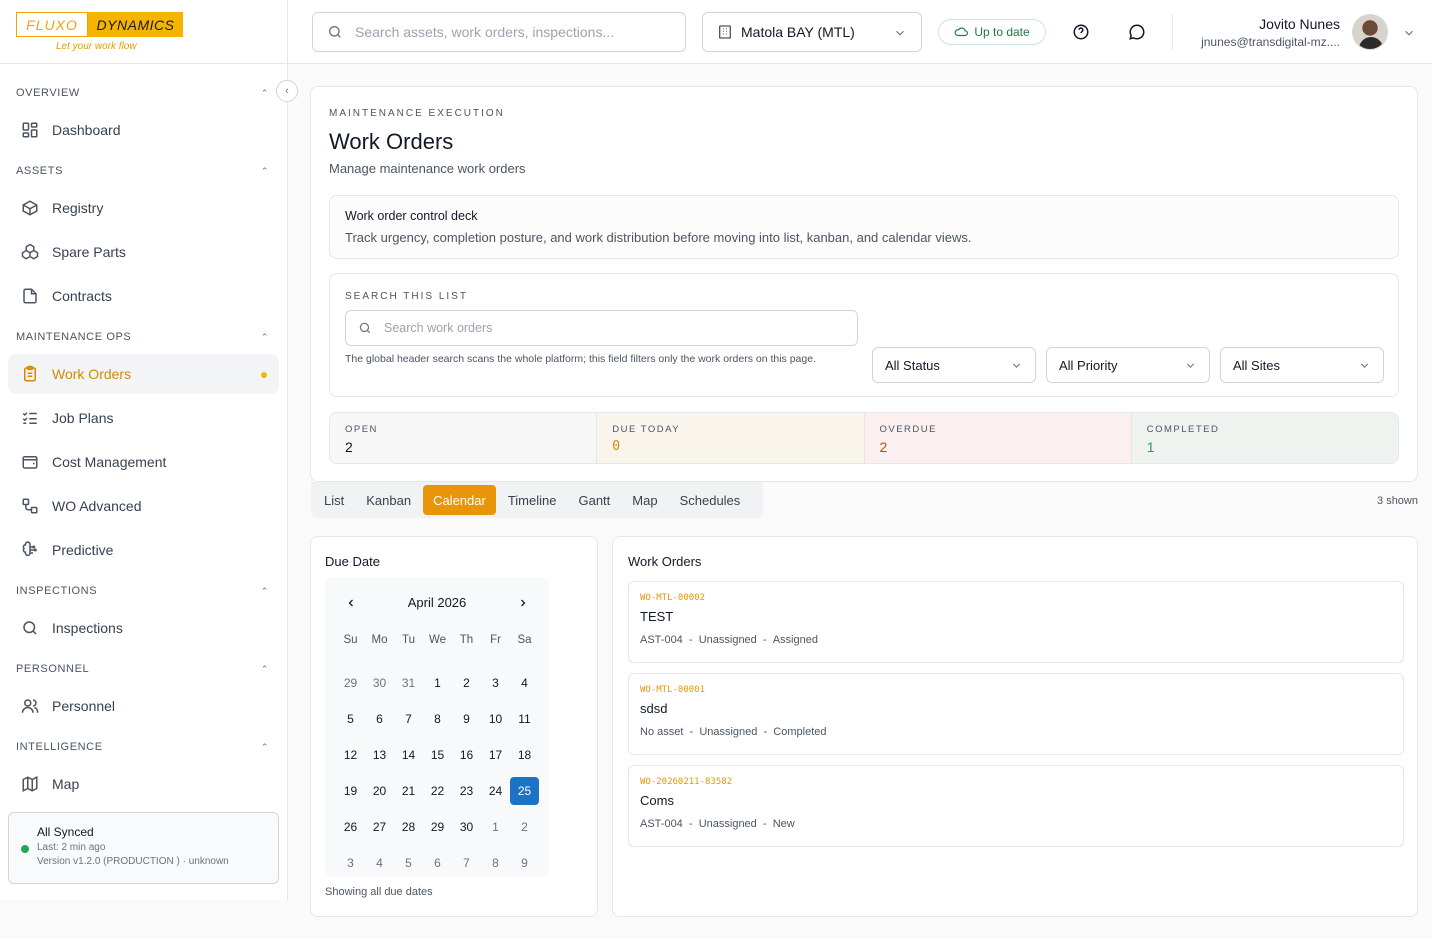 This screenshot has width=1432, height=939. I want to click on logo: FLUXO DYNAMICS Let your work flow, so click(101, 34).